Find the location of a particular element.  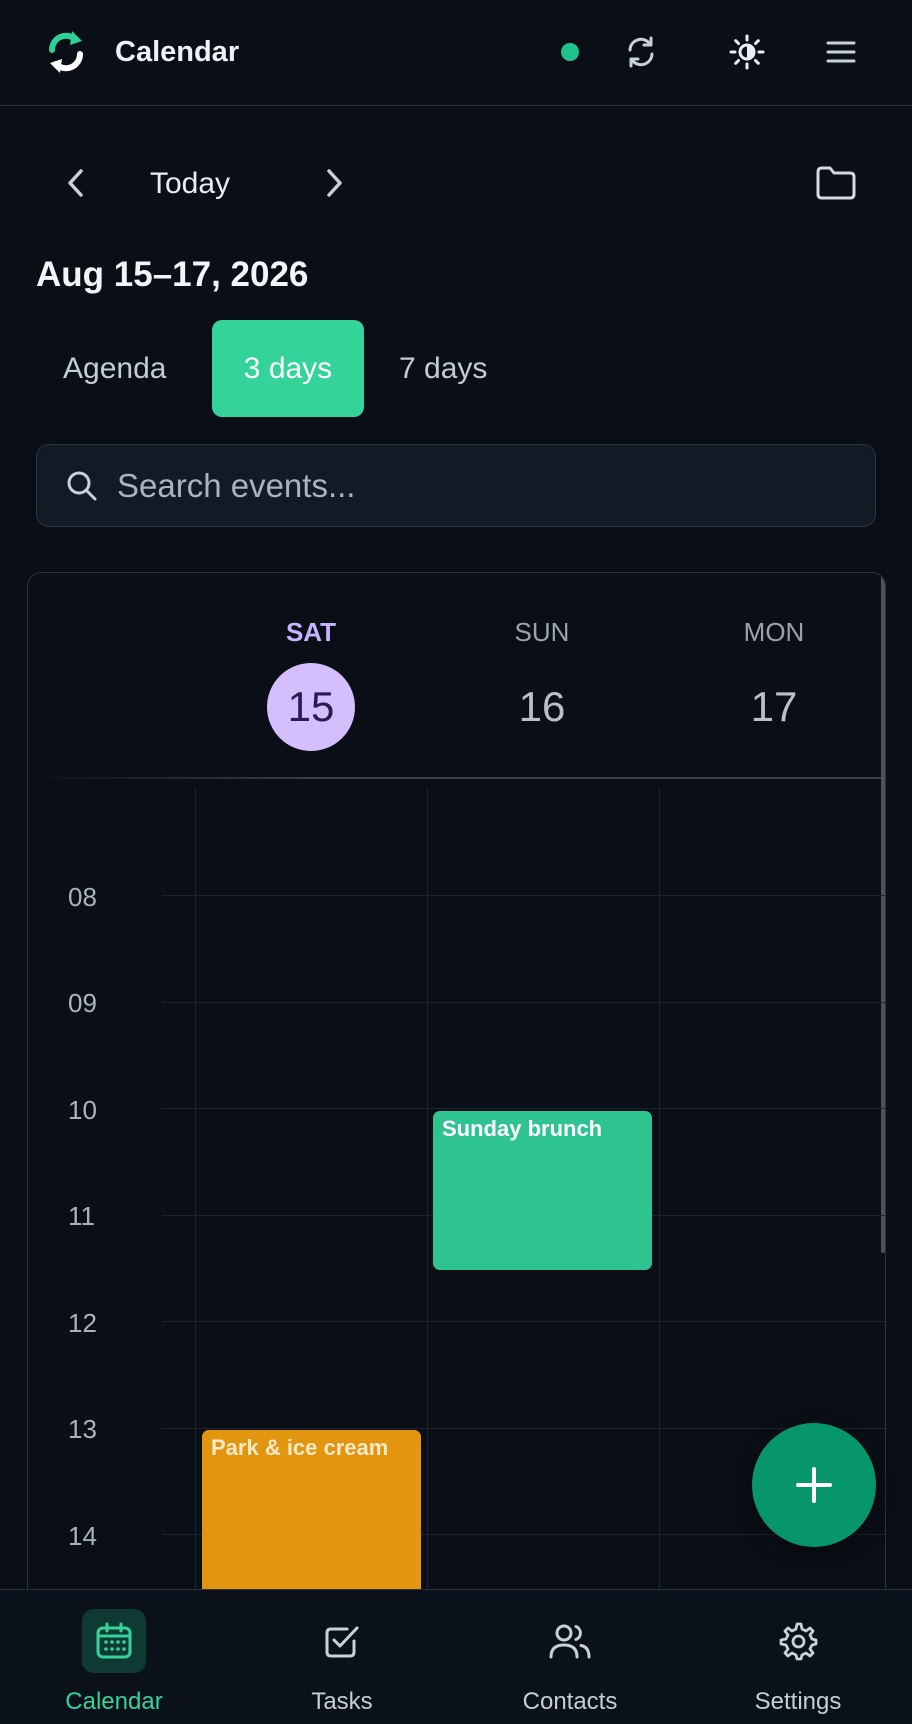

folder-icon is located at coordinates (836, 183).